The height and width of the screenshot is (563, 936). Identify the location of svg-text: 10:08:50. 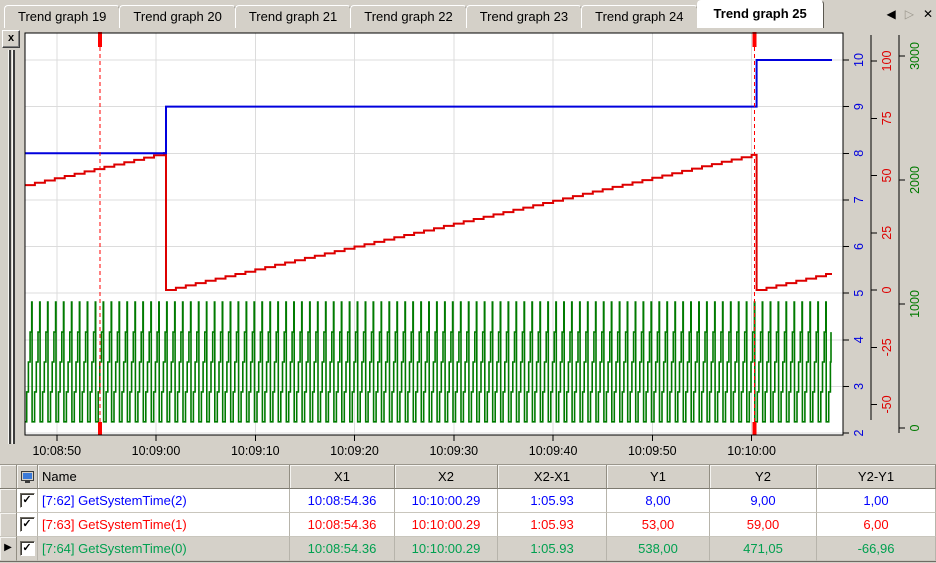
(56, 451).